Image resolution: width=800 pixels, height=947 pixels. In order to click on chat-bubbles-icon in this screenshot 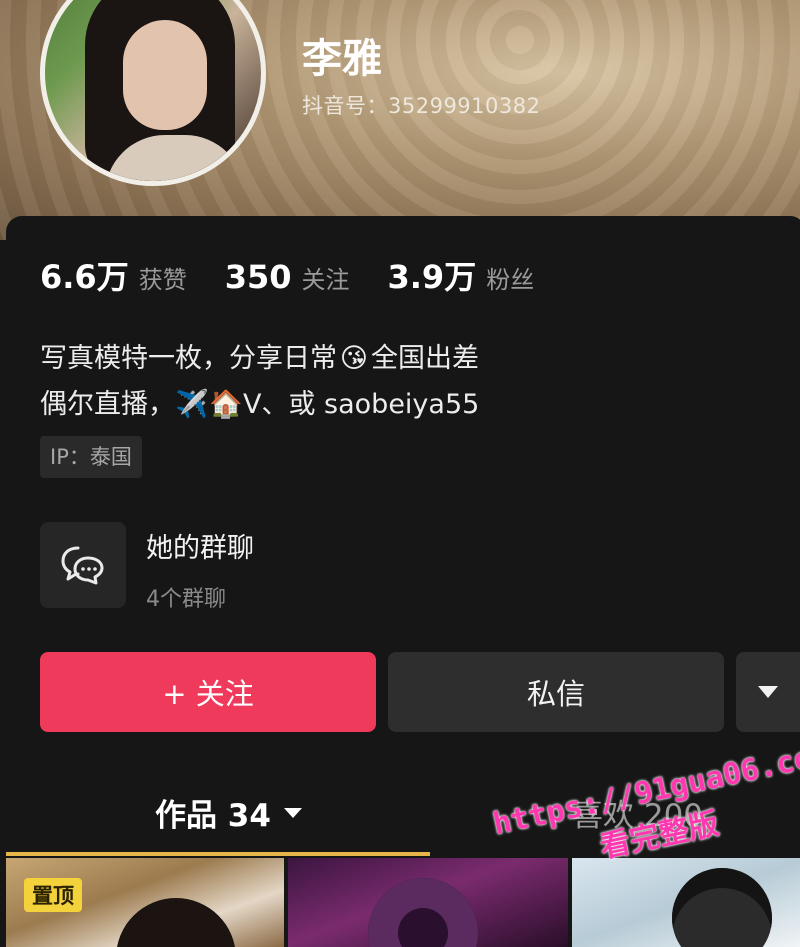, I will do `click(83, 565)`.